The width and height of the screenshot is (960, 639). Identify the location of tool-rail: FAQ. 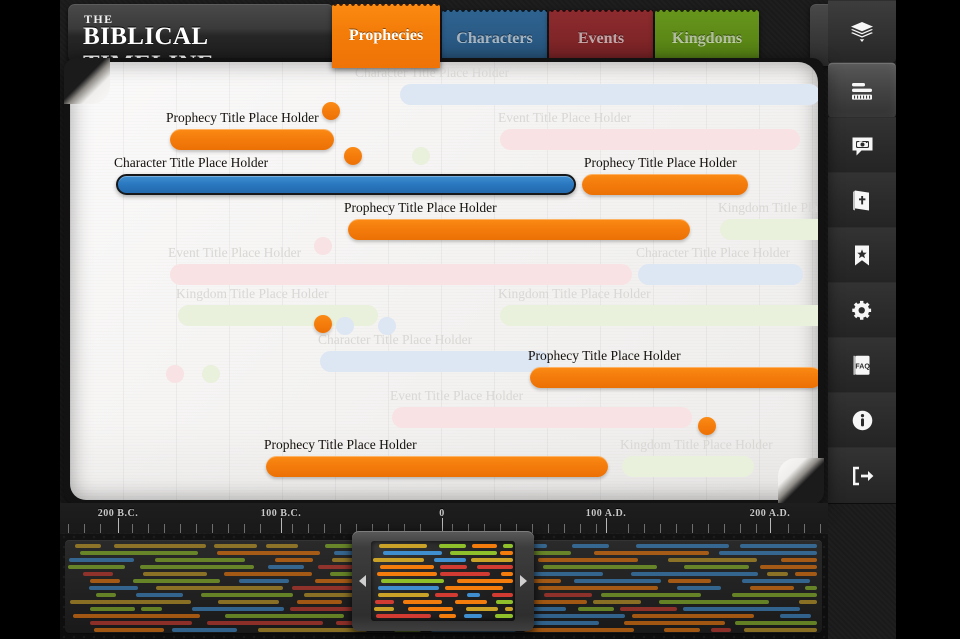
(862, 252).